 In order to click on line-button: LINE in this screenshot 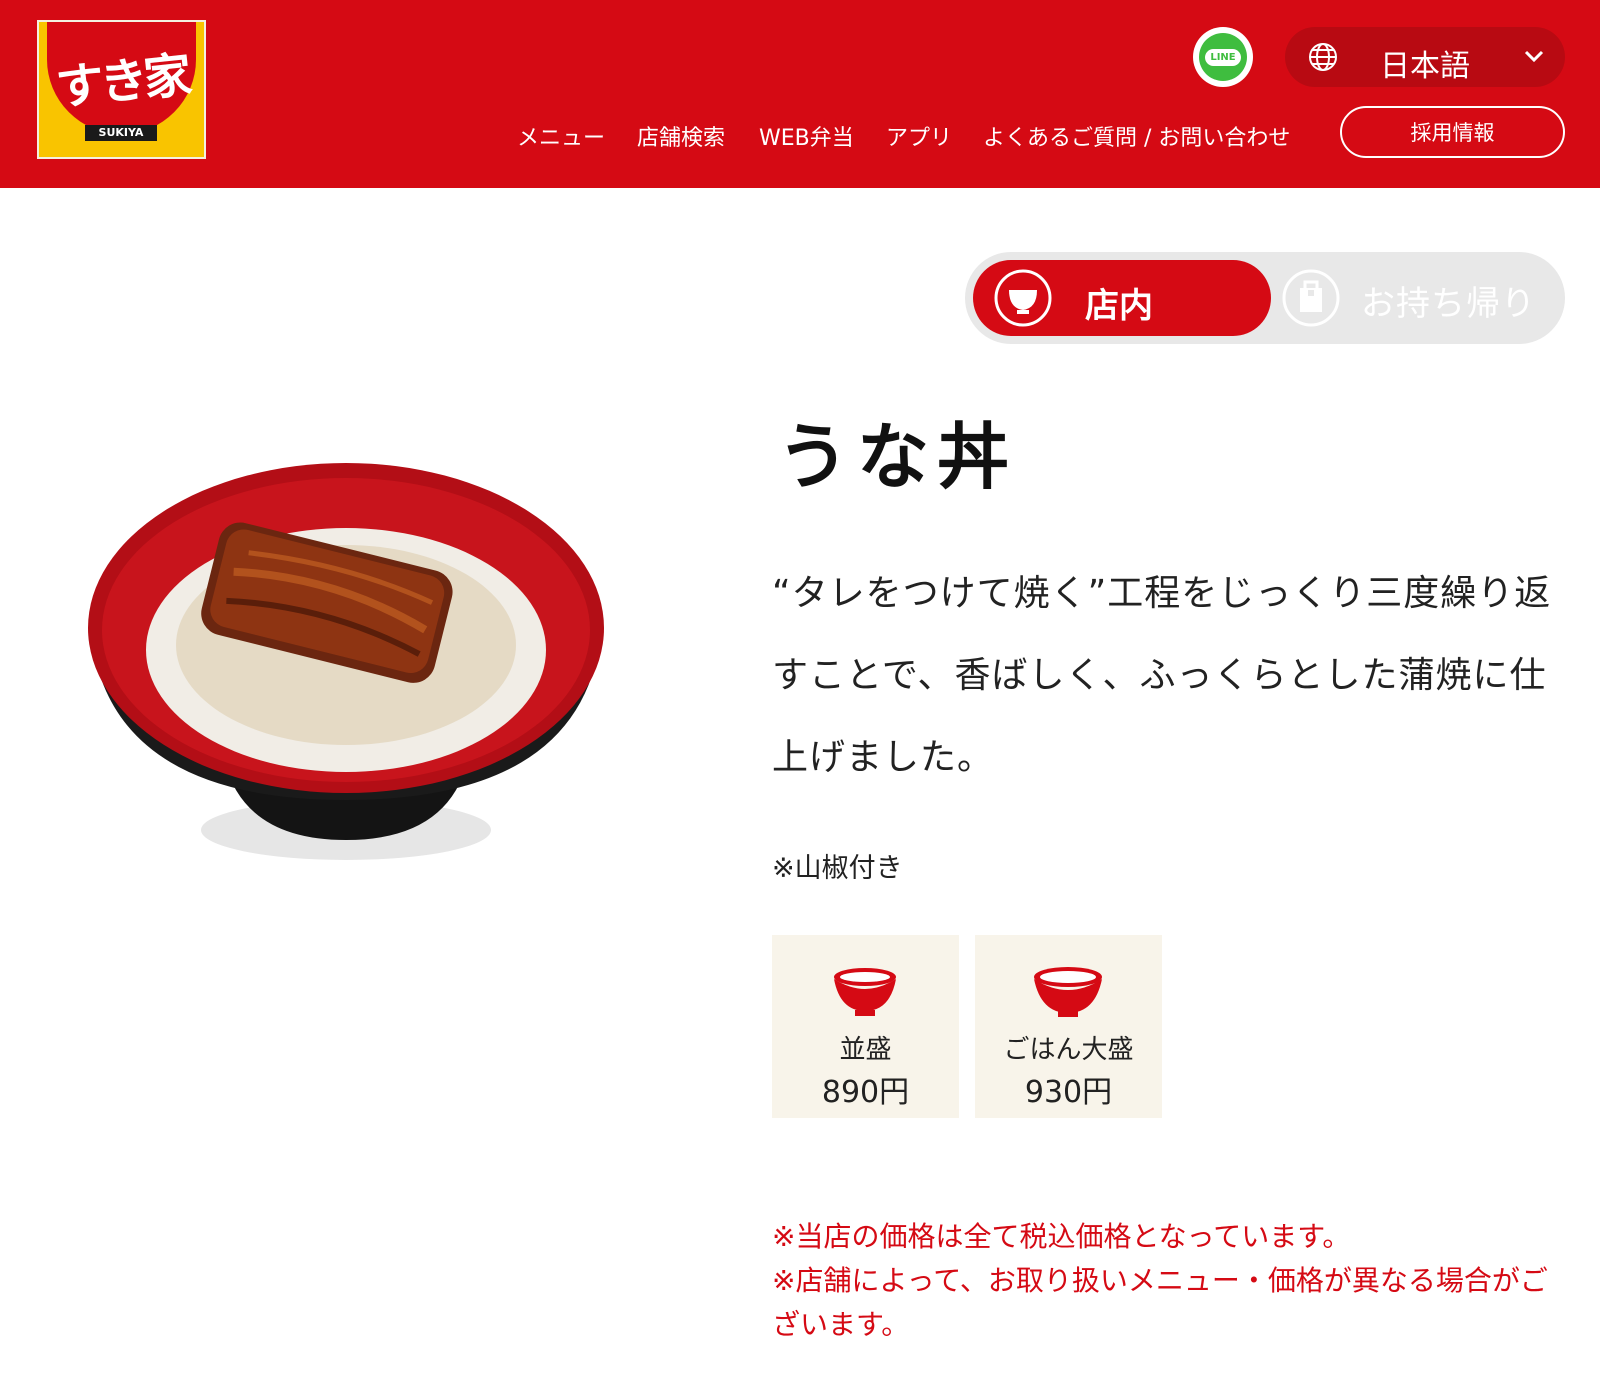, I will do `click(1223, 57)`.